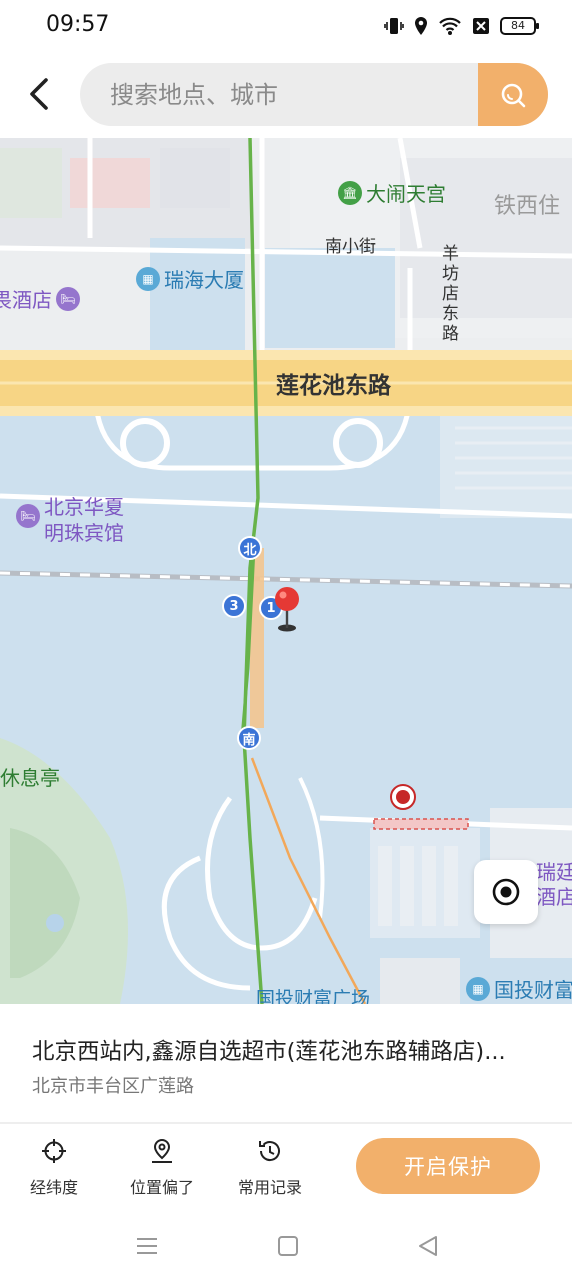 The height and width of the screenshot is (1280, 572). I want to click on crosshair-icon, so click(54, 1151).